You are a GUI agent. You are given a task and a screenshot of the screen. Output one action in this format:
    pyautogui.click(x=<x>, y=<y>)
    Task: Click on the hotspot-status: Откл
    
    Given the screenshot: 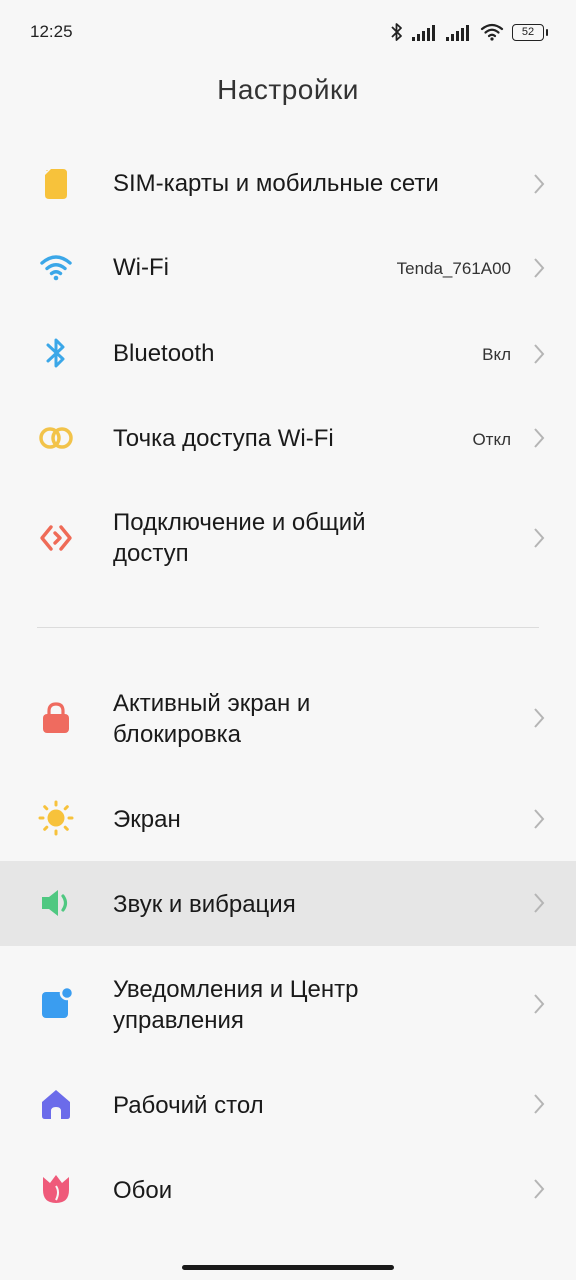 What is the action you would take?
    pyautogui.click(x=491, y=439)
    